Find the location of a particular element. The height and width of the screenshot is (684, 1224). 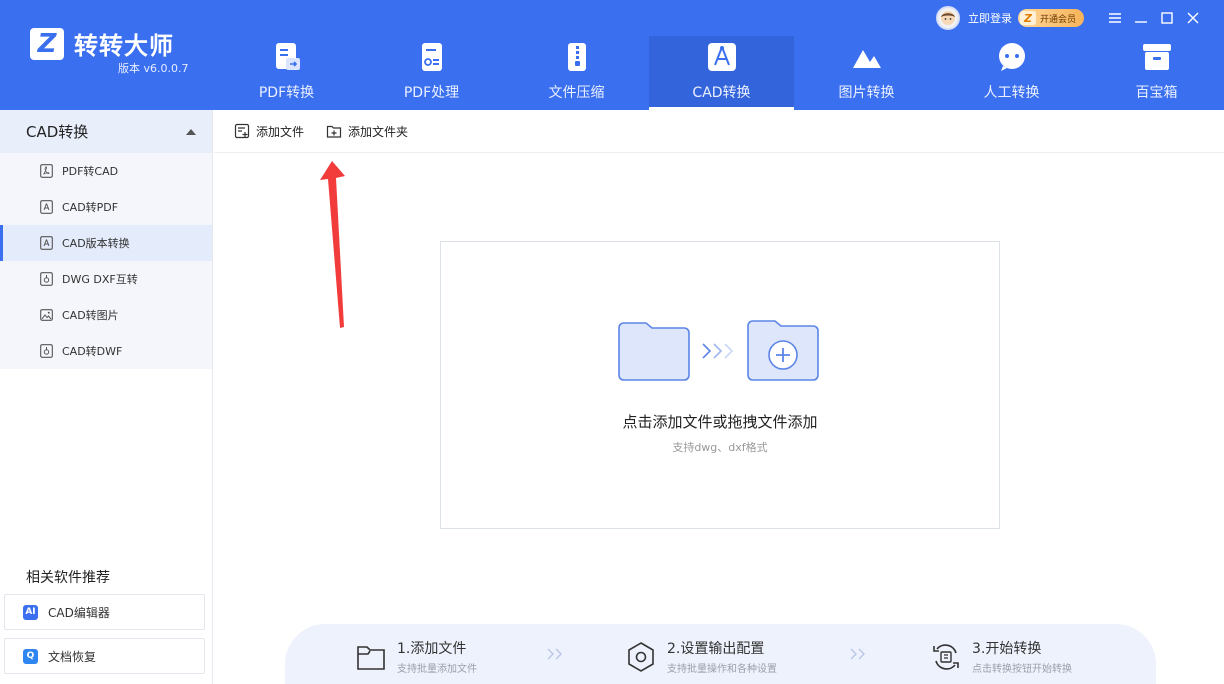

app-logo: Z 转转大师 is located at coordinates (102, 43).